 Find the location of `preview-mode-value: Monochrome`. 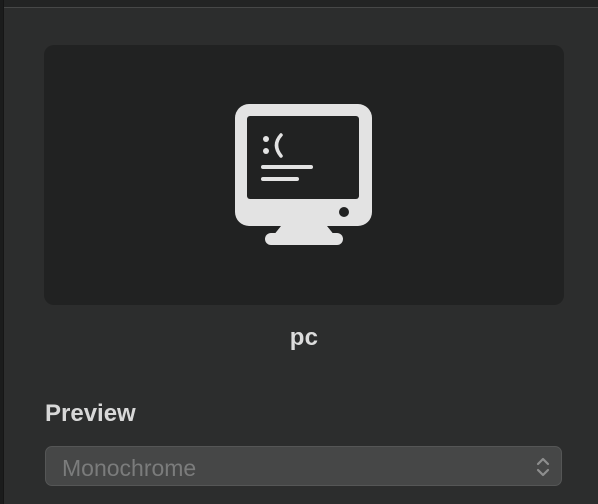

preview-mode-value: Monochrome is located at coordinates (129, 468).